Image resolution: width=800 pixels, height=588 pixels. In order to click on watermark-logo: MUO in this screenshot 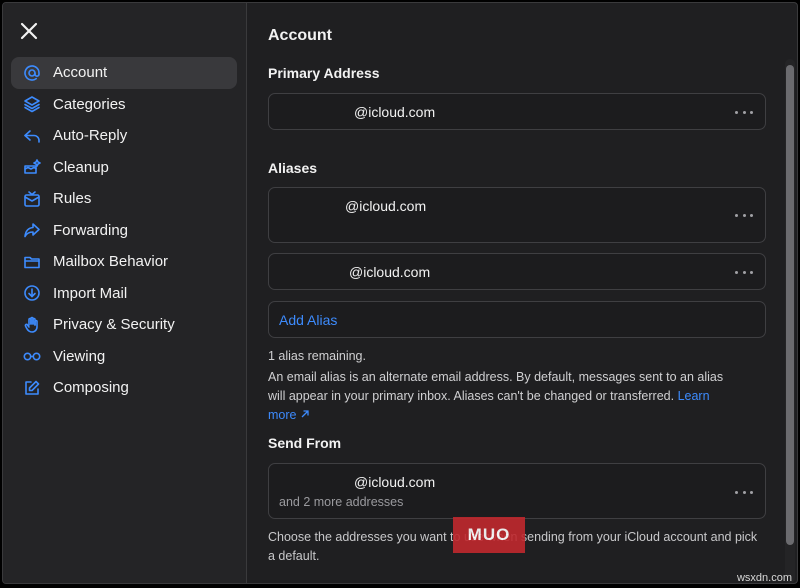, I will do `click(489, 535)`.